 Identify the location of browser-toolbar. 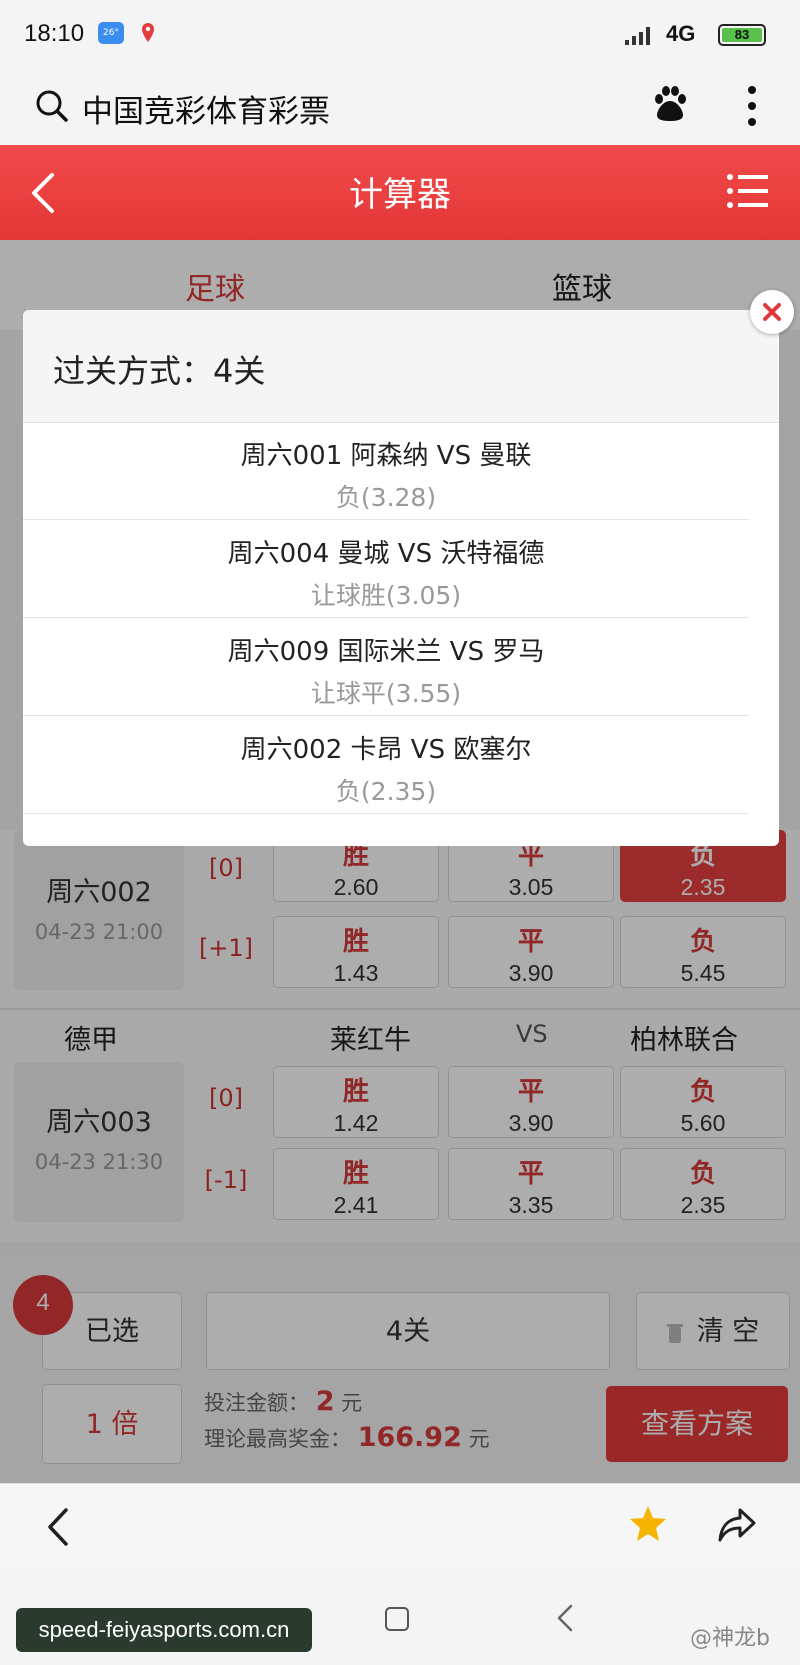
(400, 1526).